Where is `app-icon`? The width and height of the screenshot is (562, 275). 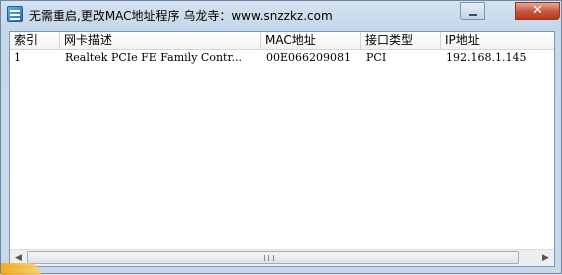 app-icon is located at coordinates (15, 14).